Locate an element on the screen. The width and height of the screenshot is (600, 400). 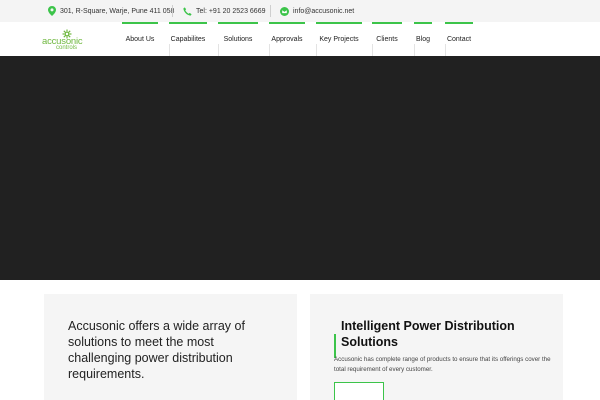
nav-label: Blog is located at coordinates (423, 39).